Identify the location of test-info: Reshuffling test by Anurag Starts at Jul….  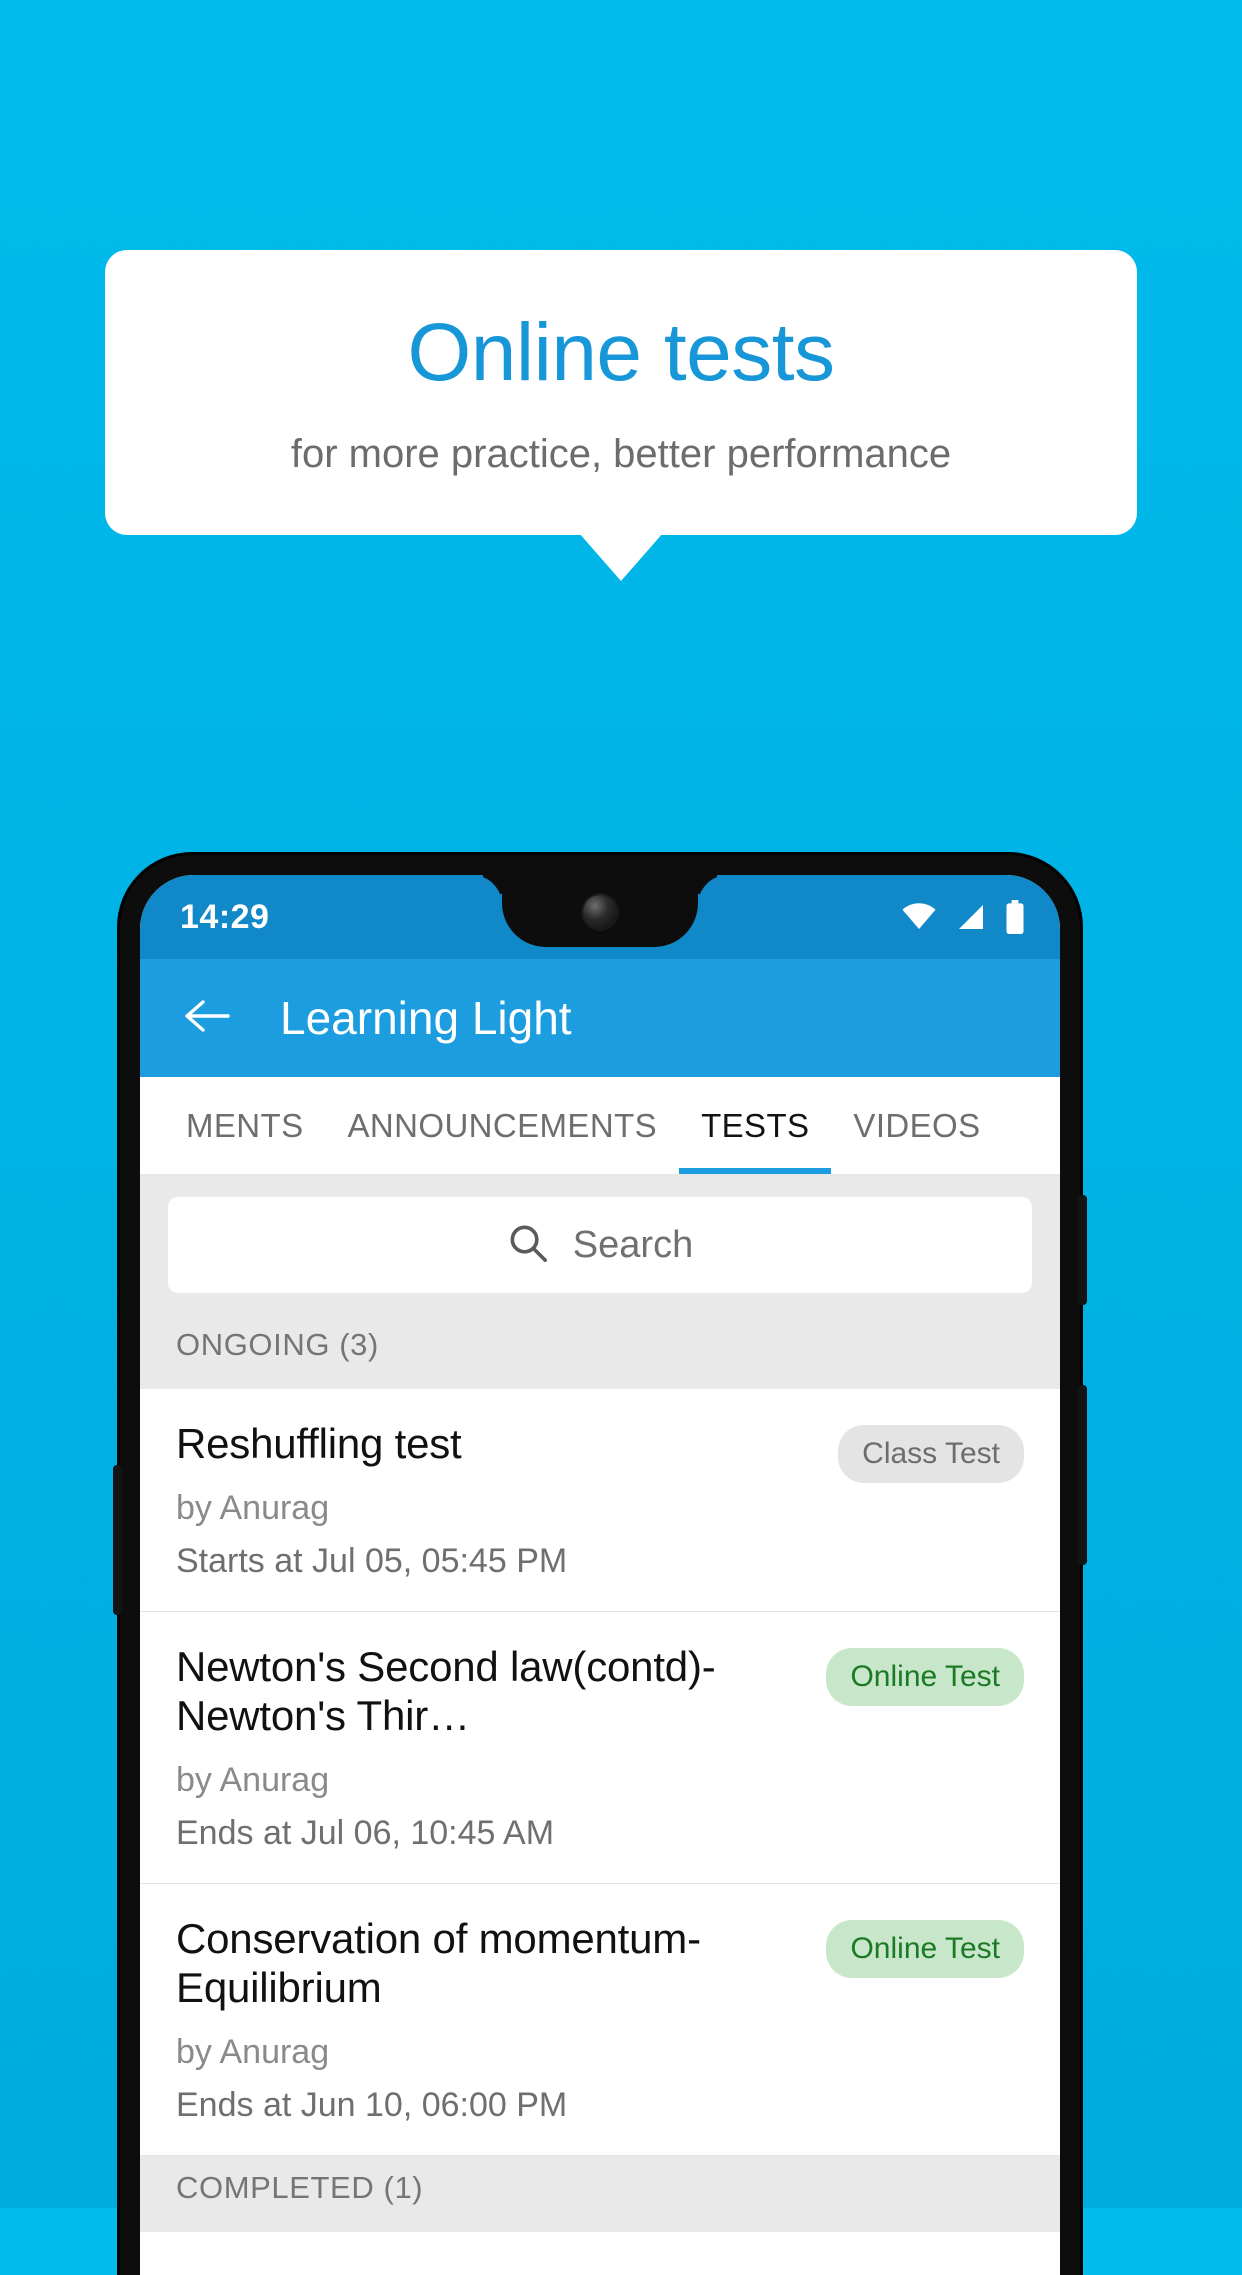
(497, 1500).